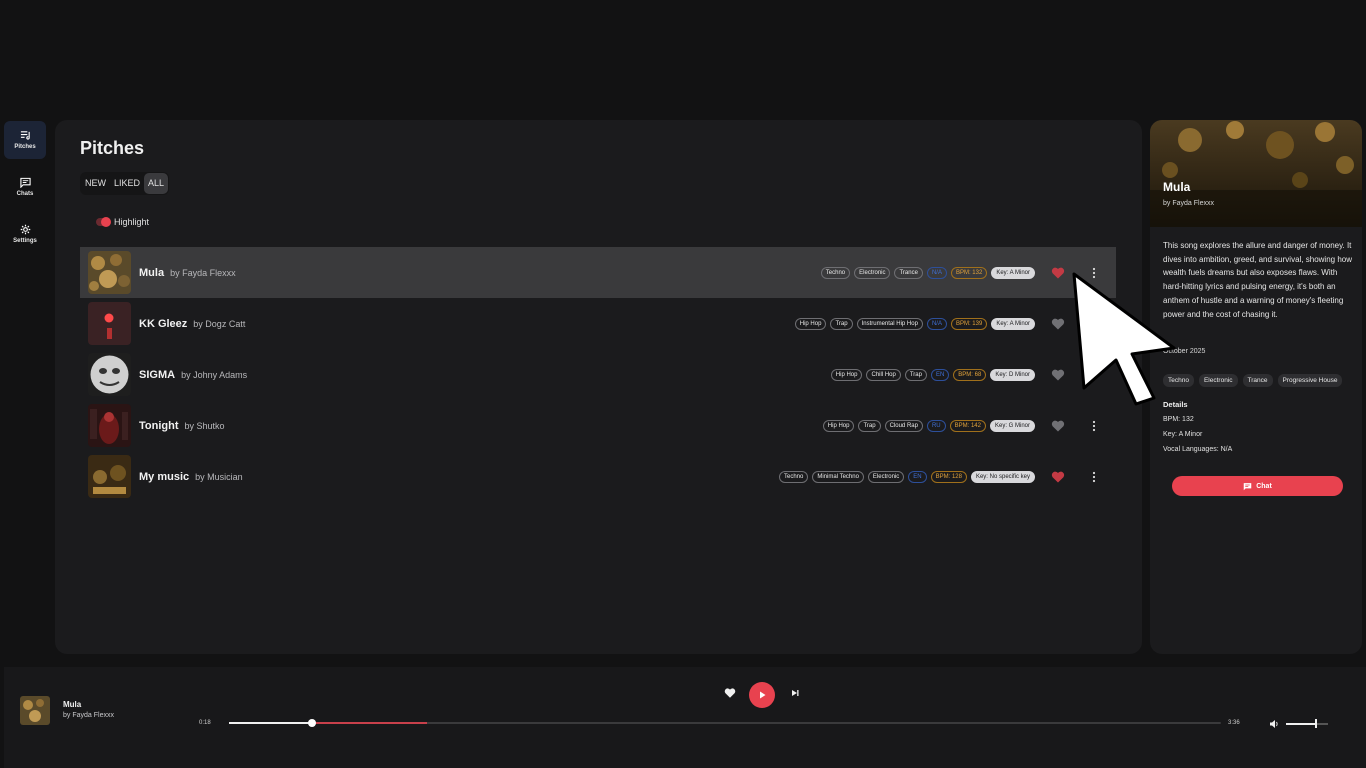 The height and width of the screenshot is (768, 1366). Describe the element at coordinates (1301, 724) in the screenshot. I see `volume-fill` at that location.